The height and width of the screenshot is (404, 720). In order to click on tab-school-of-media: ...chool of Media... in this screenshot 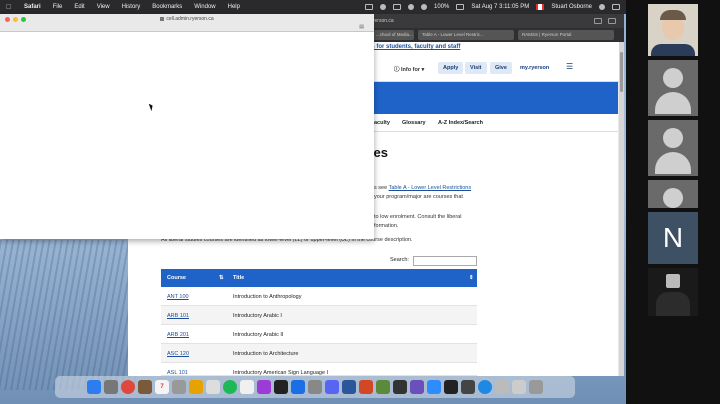, I will do `click(393, 35)`.